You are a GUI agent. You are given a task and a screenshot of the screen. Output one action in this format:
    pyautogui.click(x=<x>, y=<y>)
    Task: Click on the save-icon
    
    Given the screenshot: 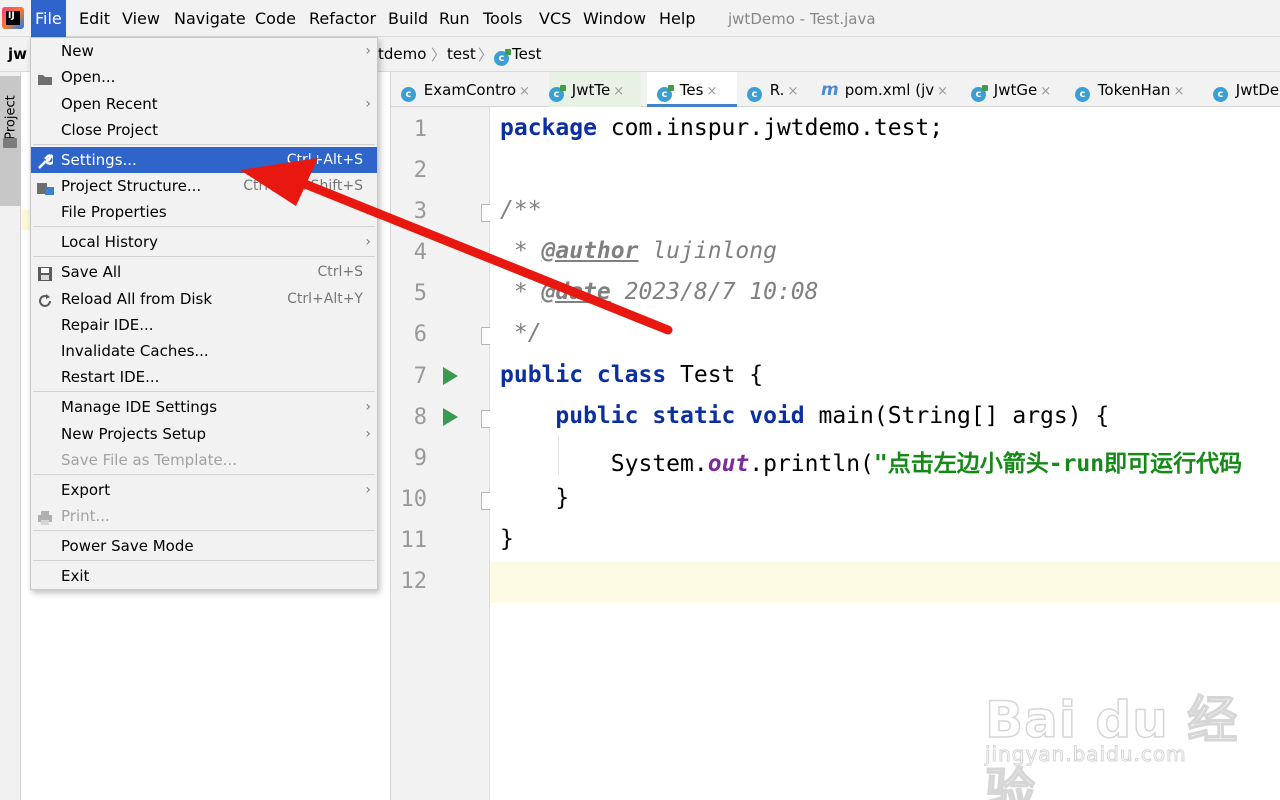 What is the action you would take?
    pyautogui.click(x=45, y=272)
    